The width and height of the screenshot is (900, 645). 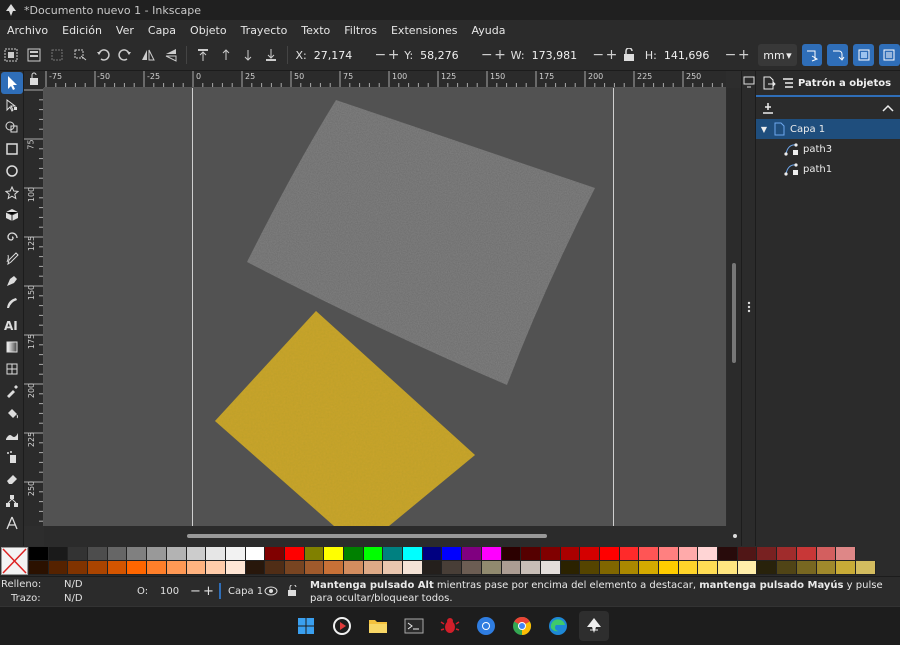 What do you see at coordinates (57, 55) in the screenshot?
I see `deselect-icon` at bounding box center [57, 55].